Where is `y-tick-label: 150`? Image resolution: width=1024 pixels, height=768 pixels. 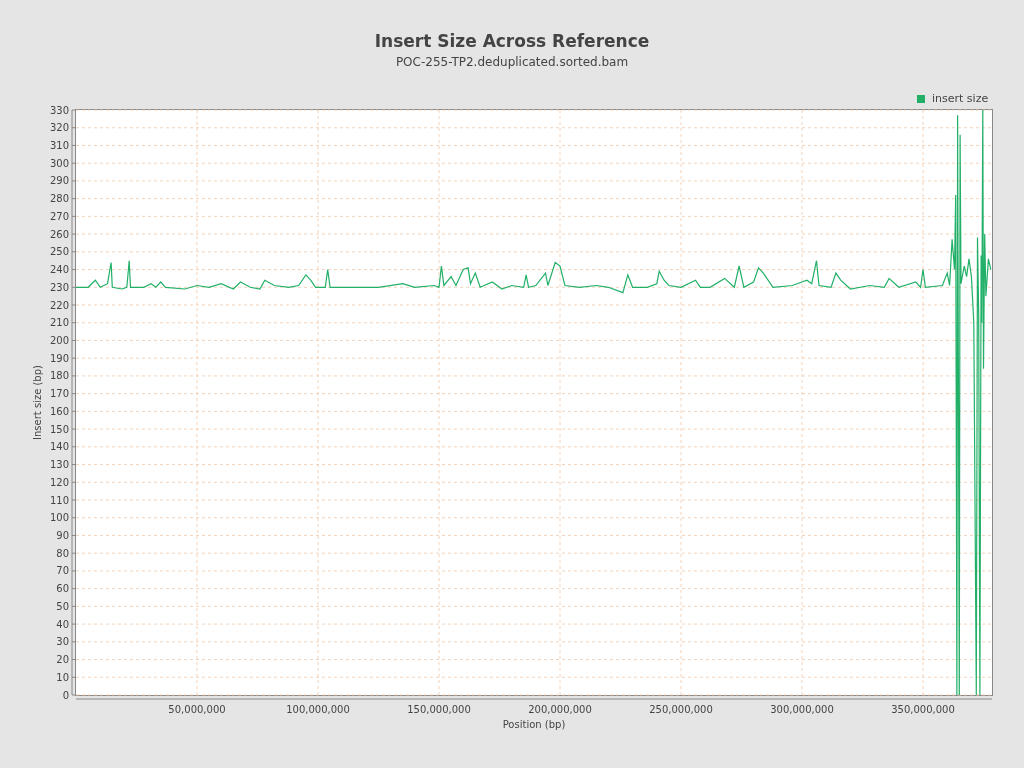 y-tick-label: 150 is located at coordinates (59, 429).